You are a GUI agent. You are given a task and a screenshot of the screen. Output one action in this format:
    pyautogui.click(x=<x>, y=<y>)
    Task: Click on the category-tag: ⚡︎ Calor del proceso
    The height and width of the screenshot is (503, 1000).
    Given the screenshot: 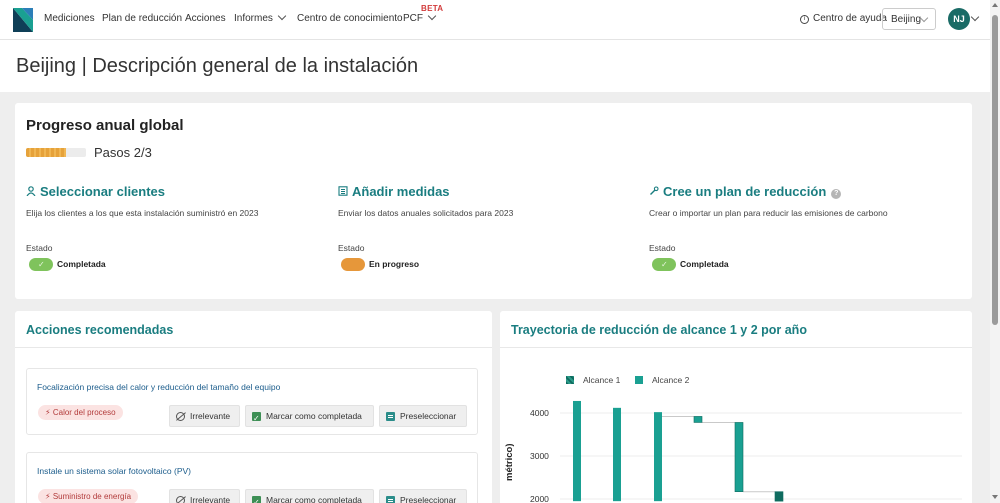 What is the action you would take?
    pyautogui.click(x=80, y=412)
    